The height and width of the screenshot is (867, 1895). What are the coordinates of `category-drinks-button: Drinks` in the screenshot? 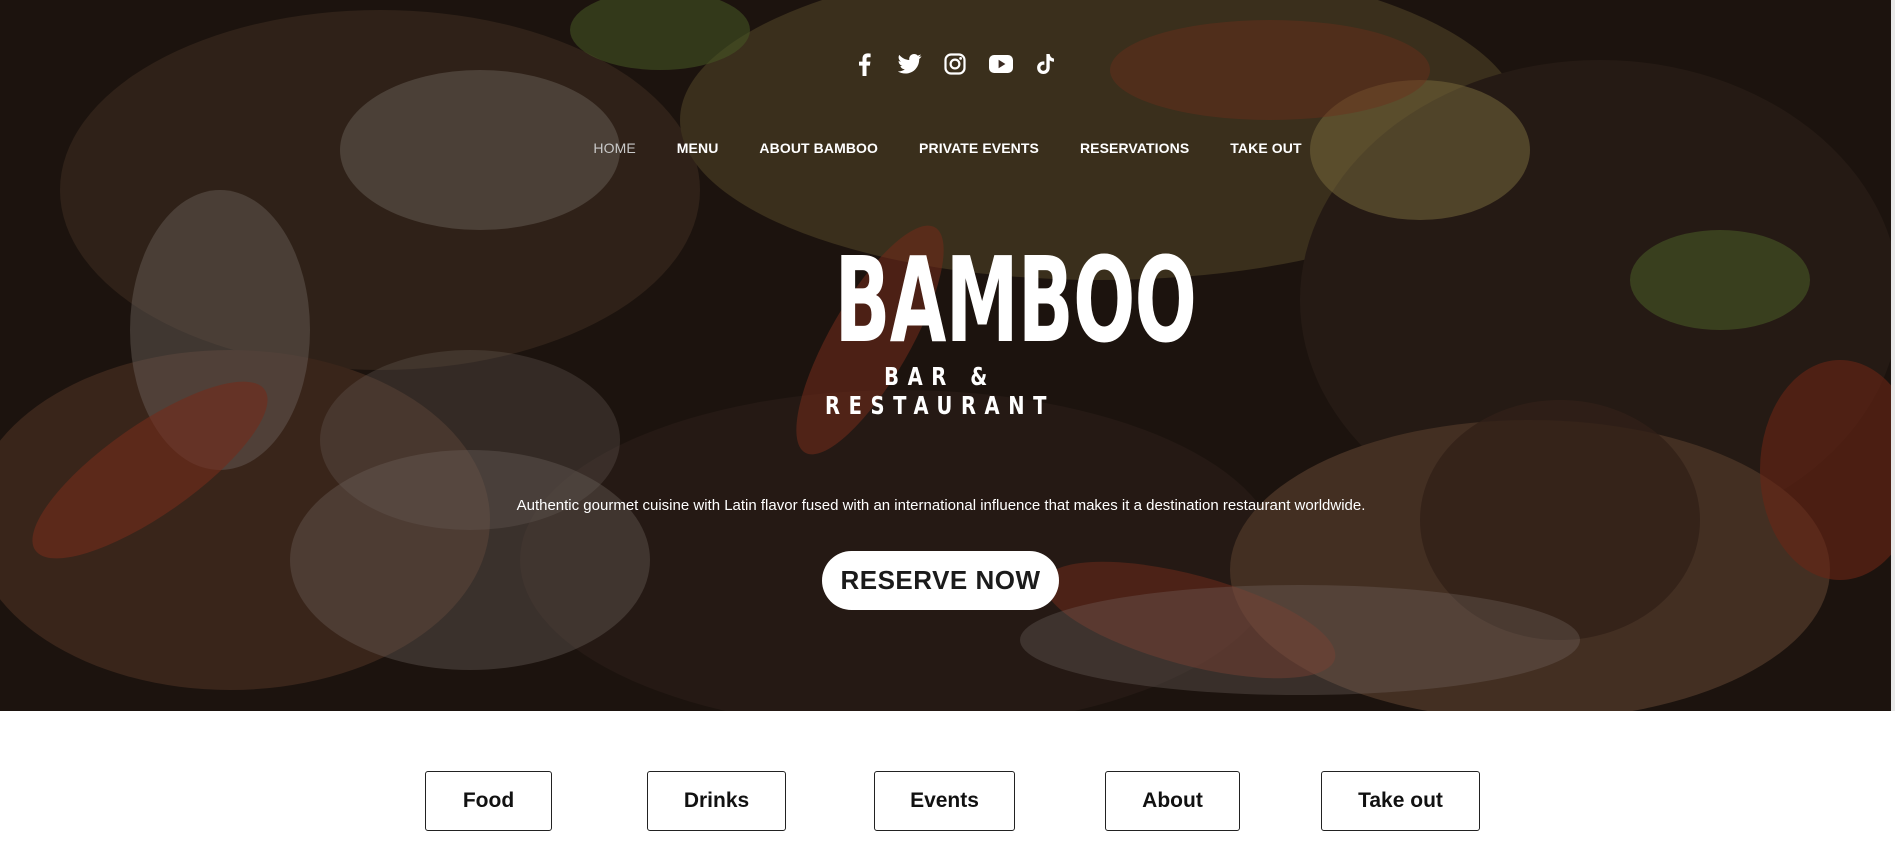 It's located at (716, 801).